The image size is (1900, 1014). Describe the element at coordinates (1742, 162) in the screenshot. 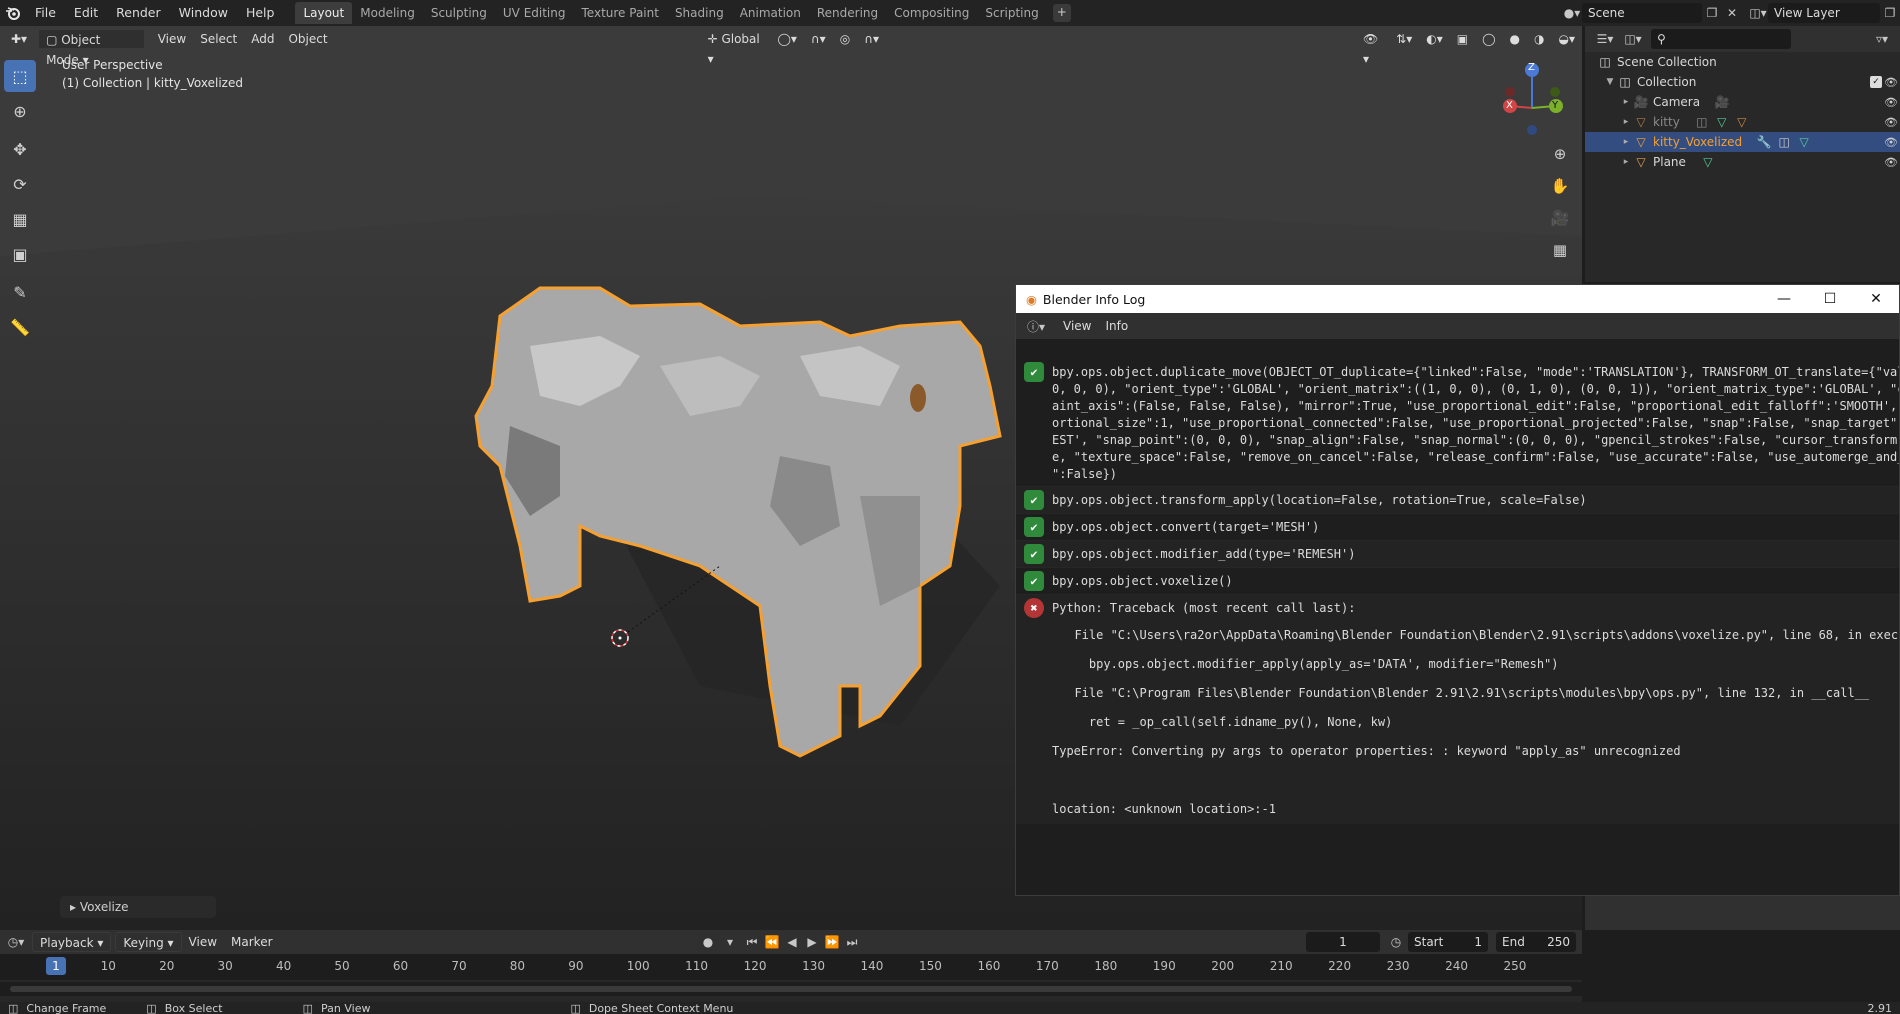

I see `outliner-item-plane: ▸ ▽ Plane ▽ 👁` at that location.